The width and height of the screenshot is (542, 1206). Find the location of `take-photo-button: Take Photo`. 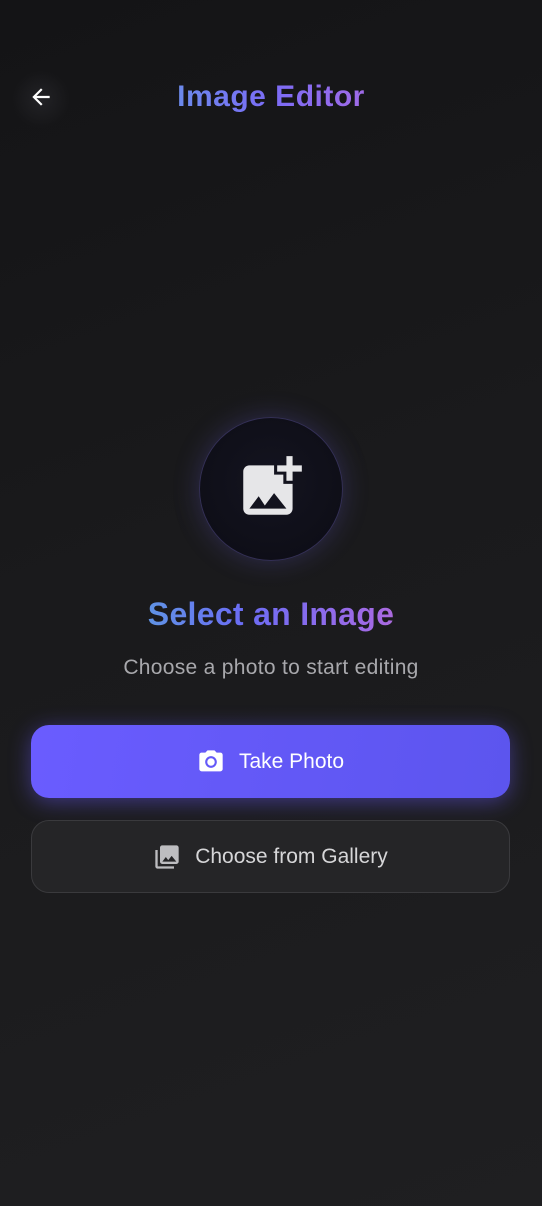

take-photo-button: Take Photo is located at coordinates (270, 761).